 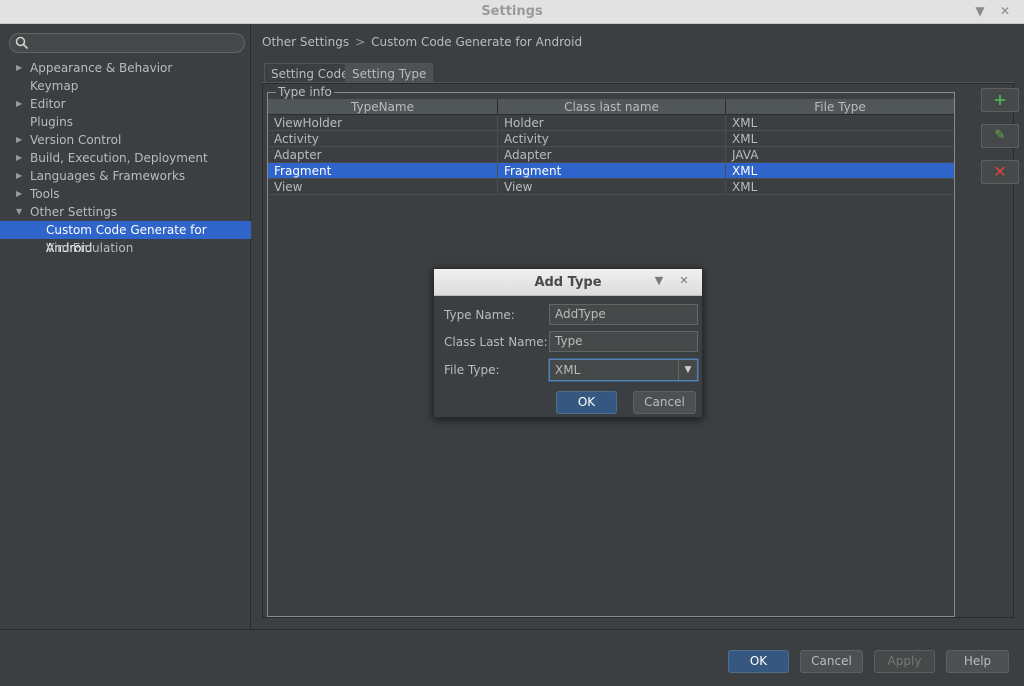 What do you see at coordinates (831, 661) in the screenshot?
I see `cancel-button: Cancel` at bounding box center [831, 661].